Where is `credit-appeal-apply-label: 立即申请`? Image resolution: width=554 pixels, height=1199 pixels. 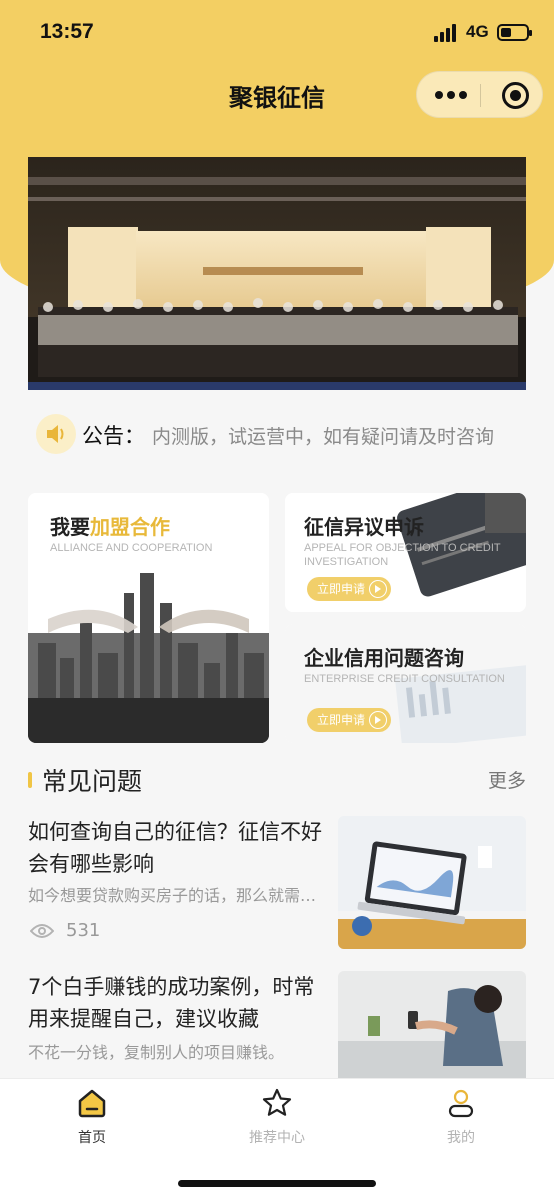
credit-appeal-apply-label: 立即申请 is located at coordinates (341, 589).